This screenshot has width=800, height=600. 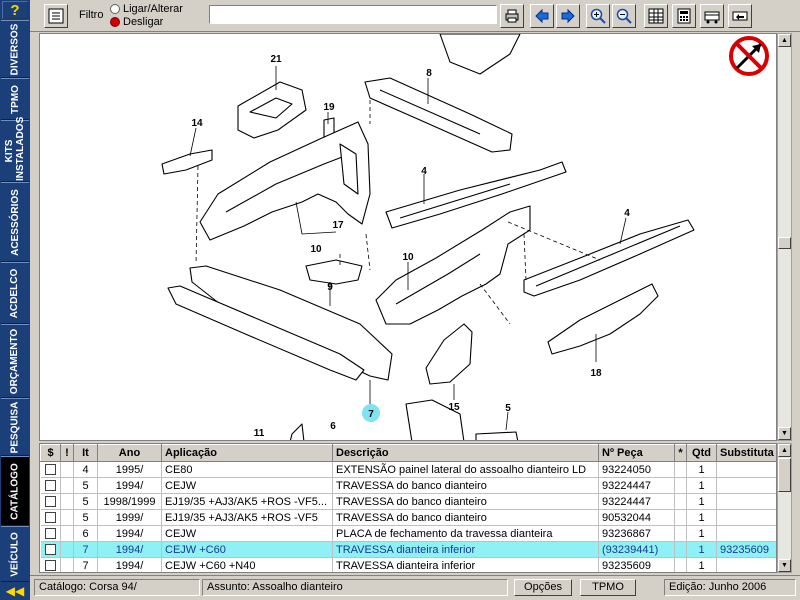 I want to click on next-button, so click(x=568, y=16).